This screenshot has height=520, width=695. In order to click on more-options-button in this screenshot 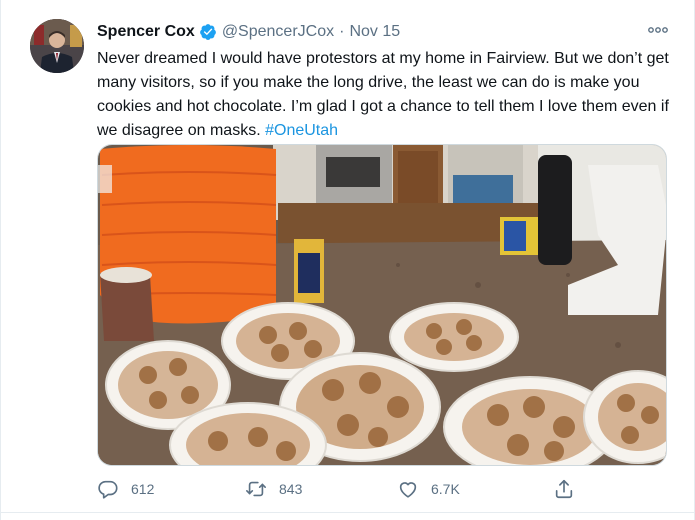, I will do `click(658, 30)`.